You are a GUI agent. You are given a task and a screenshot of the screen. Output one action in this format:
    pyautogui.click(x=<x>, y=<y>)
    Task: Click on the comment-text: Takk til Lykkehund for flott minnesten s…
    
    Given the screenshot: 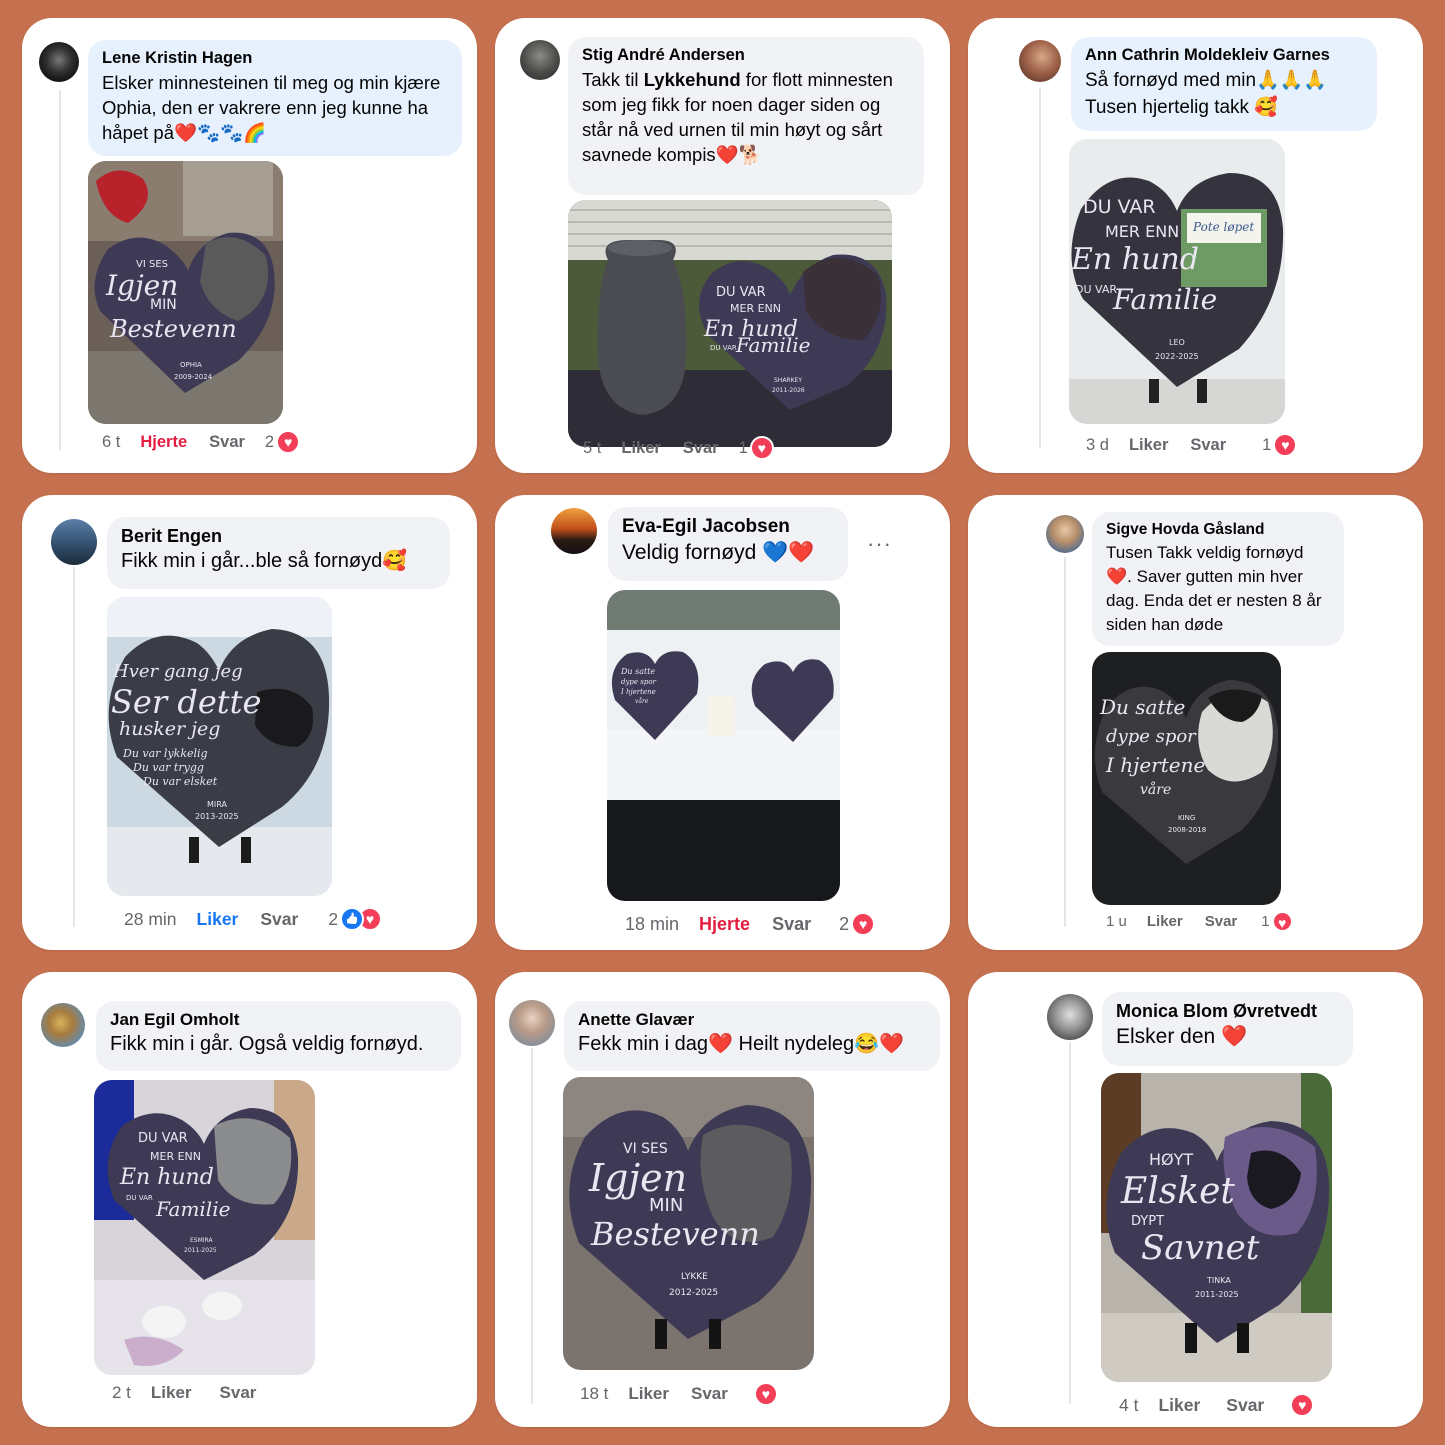 What is the action you would take?
    pyautogui.click(x=746, y=117)
    